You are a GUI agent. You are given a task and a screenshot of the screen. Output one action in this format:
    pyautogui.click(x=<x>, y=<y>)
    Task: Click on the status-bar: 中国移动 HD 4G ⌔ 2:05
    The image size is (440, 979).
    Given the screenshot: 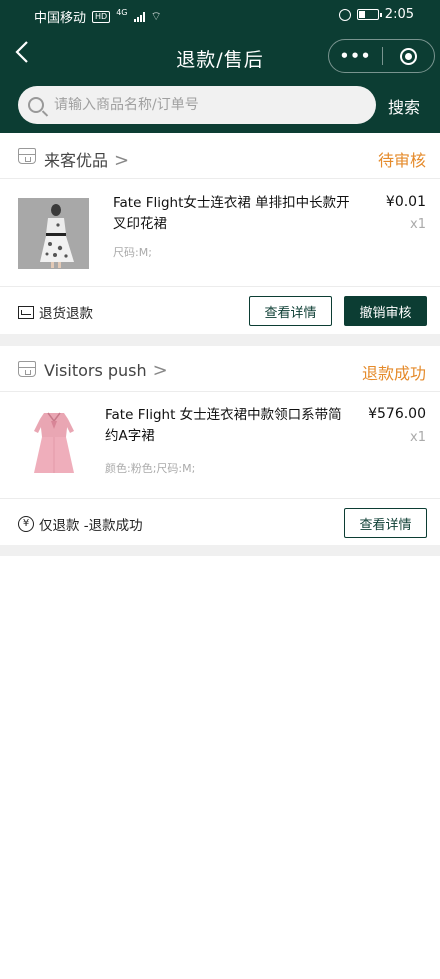 What is the action you would take?
    pyautogui.click(x=220, y=15)
    